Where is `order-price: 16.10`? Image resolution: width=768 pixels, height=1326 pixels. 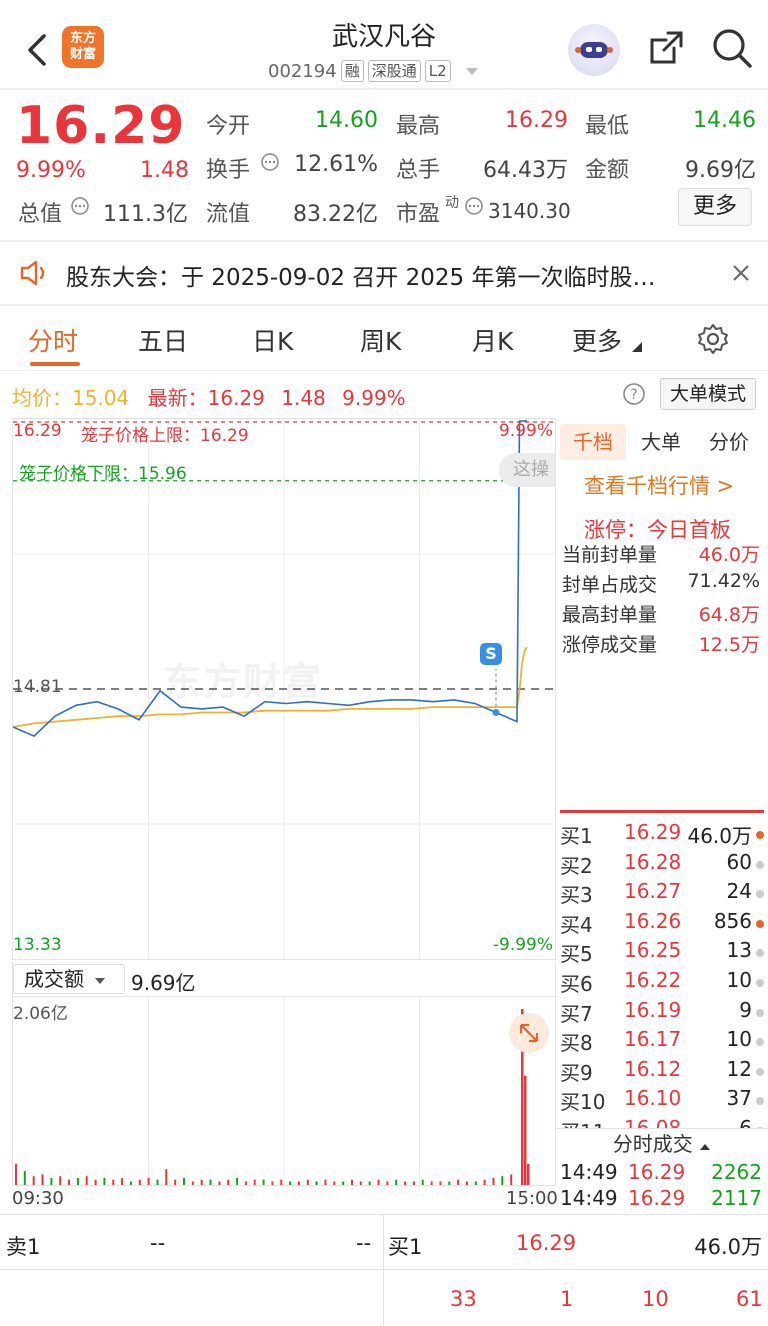 order-price: 16.10 is located at coordinates (653, 1098).